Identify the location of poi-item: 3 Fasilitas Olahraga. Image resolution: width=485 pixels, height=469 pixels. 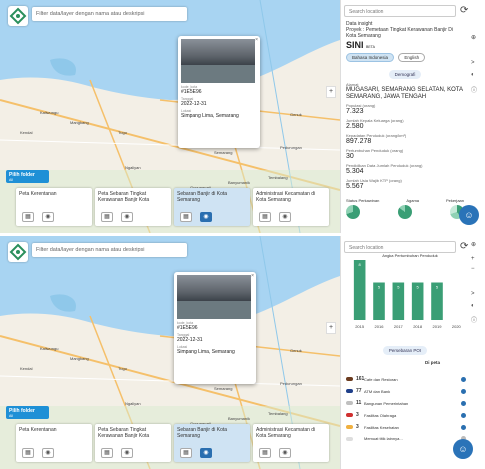
(406, 415).